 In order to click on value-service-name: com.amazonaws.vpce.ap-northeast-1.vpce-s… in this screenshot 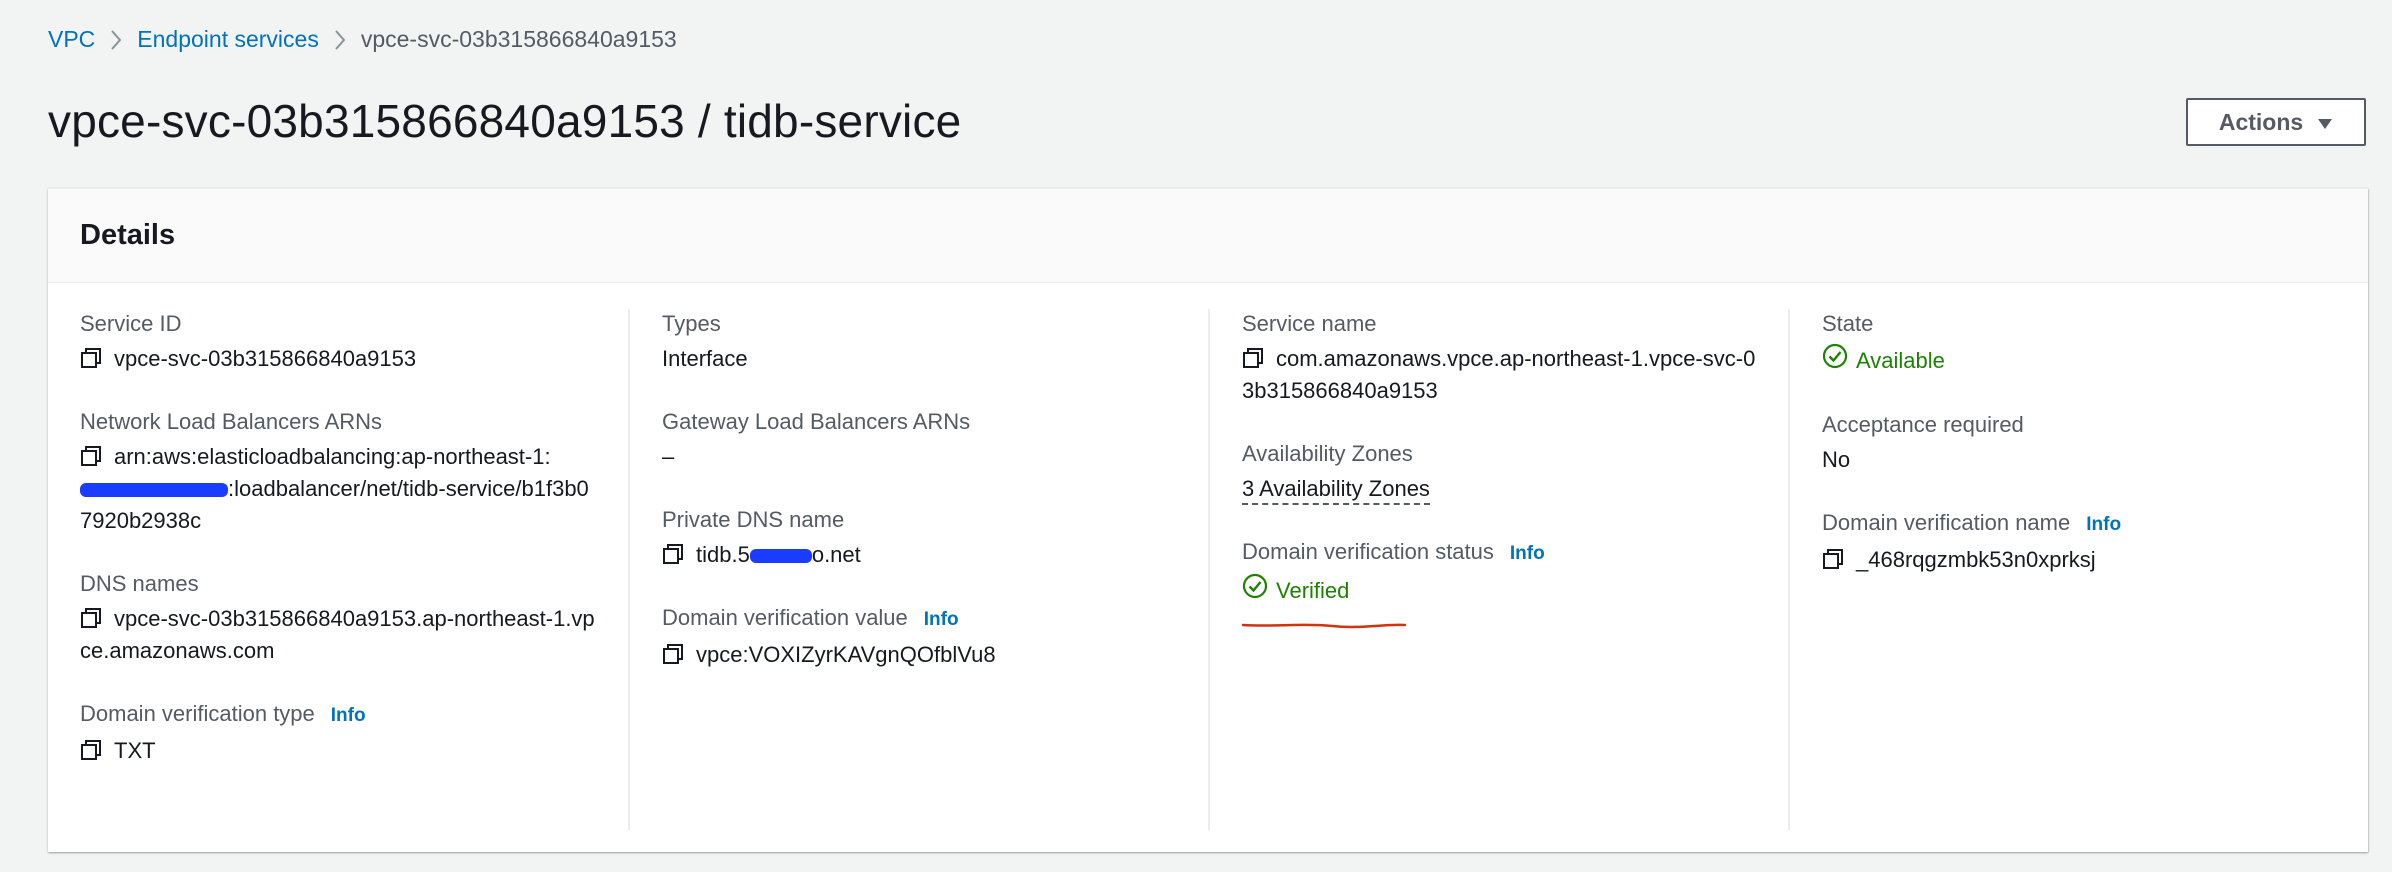, I will do `click(1499, 375)`.